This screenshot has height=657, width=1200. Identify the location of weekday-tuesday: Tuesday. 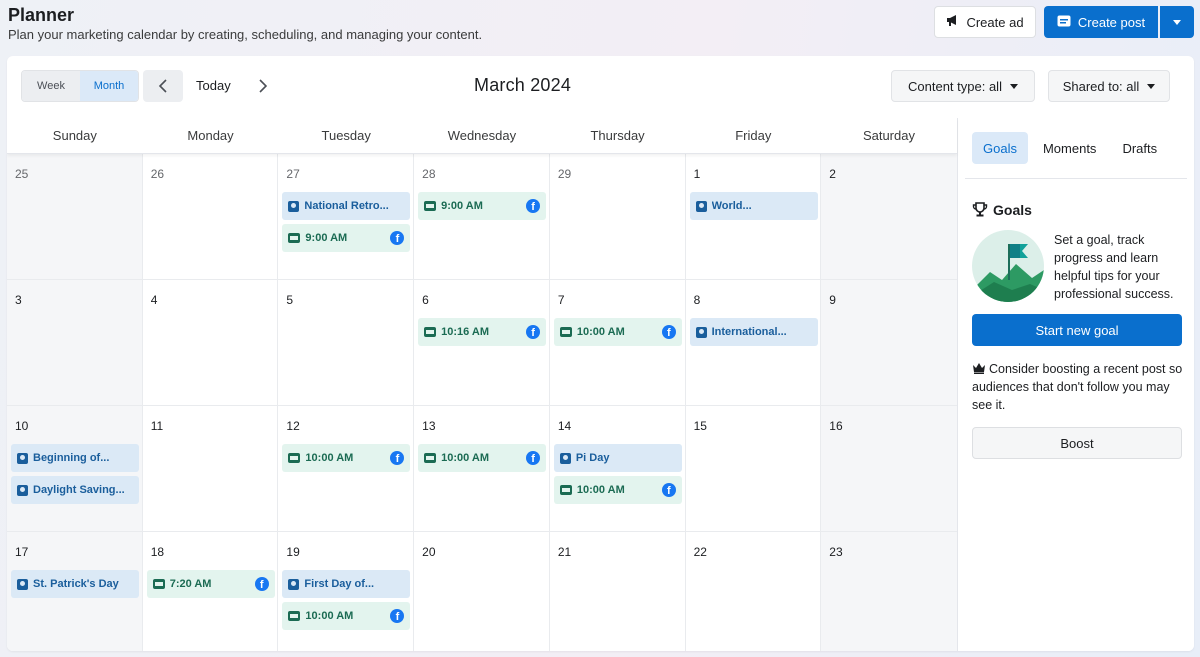
(346, 135).